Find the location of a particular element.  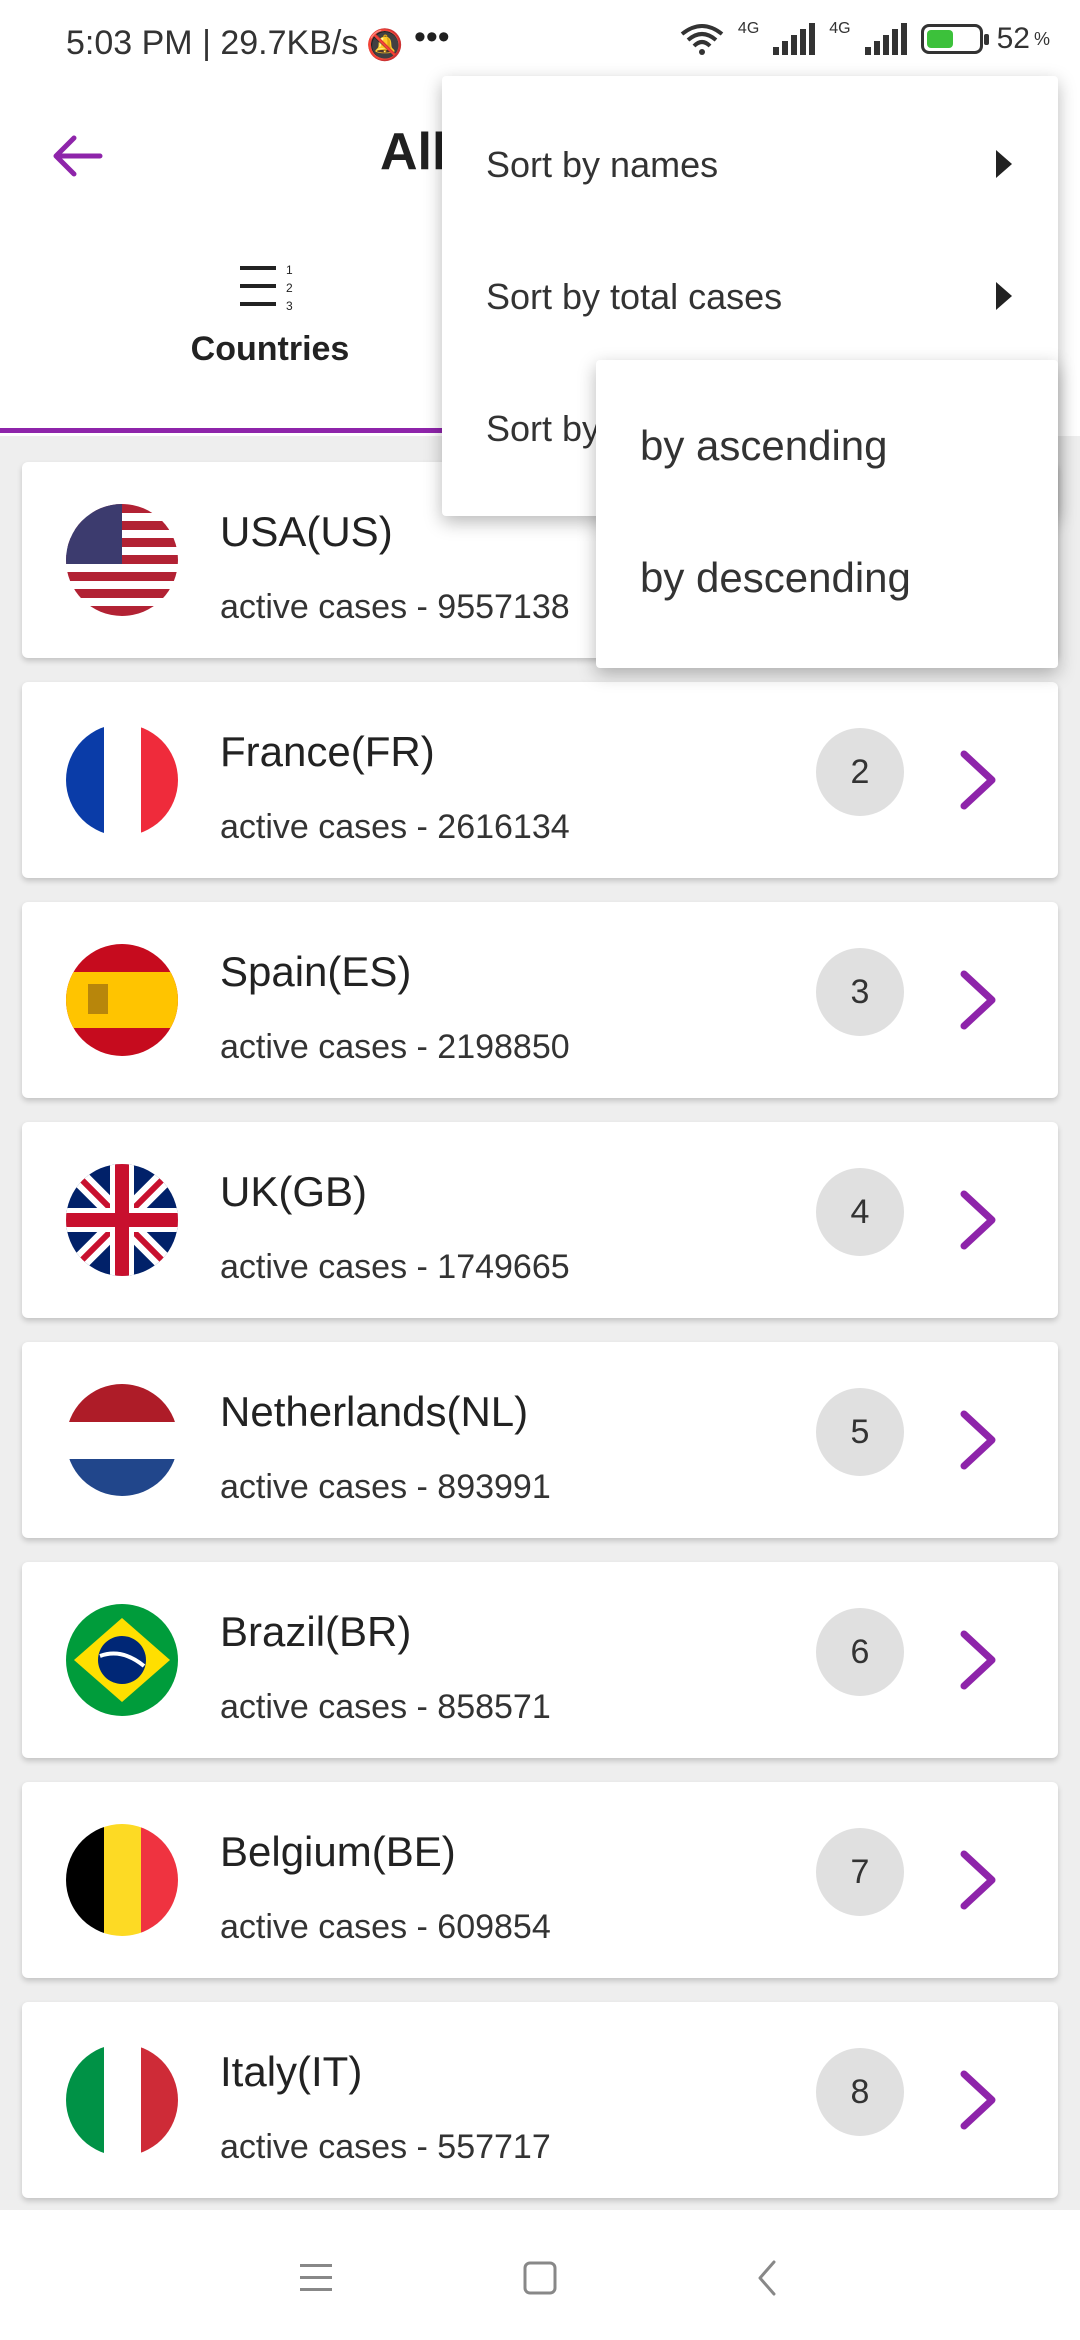

menu-nav-icon is located at coordinates (316, 2278).